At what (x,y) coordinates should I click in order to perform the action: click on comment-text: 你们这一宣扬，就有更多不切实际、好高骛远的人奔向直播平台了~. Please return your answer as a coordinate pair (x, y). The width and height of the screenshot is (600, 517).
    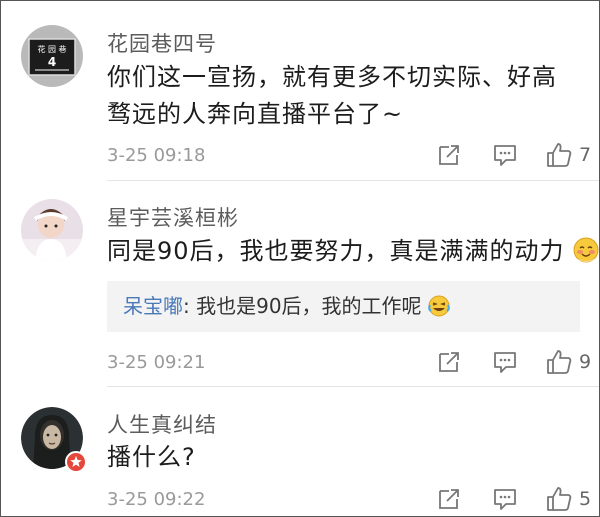
    Looking at the image, I should click on (332, 95).